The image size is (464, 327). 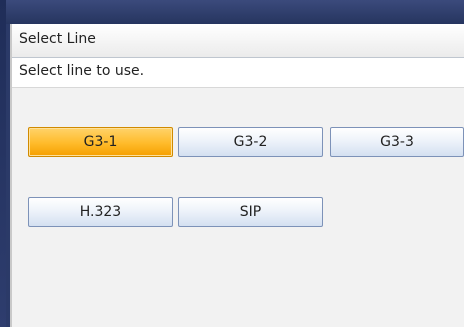 What do you see at coordinates (232, 12) in the screenshot?
I see `top-frame-strip` at bounding box center [232, 12].